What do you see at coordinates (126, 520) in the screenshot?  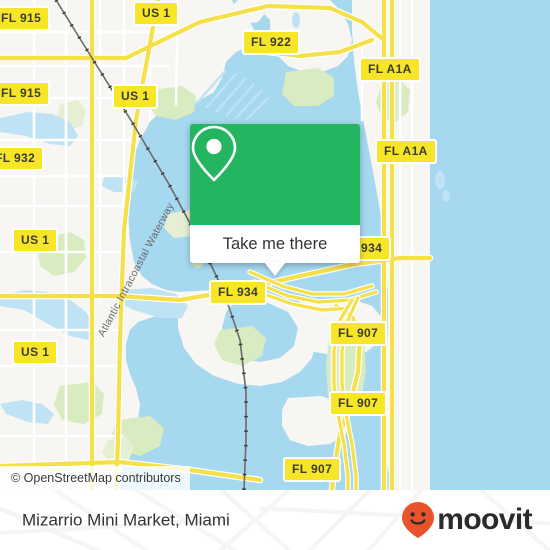 I see `place-title: Mizarrio Mini Market, Miami` at bounding box center [126, 520].